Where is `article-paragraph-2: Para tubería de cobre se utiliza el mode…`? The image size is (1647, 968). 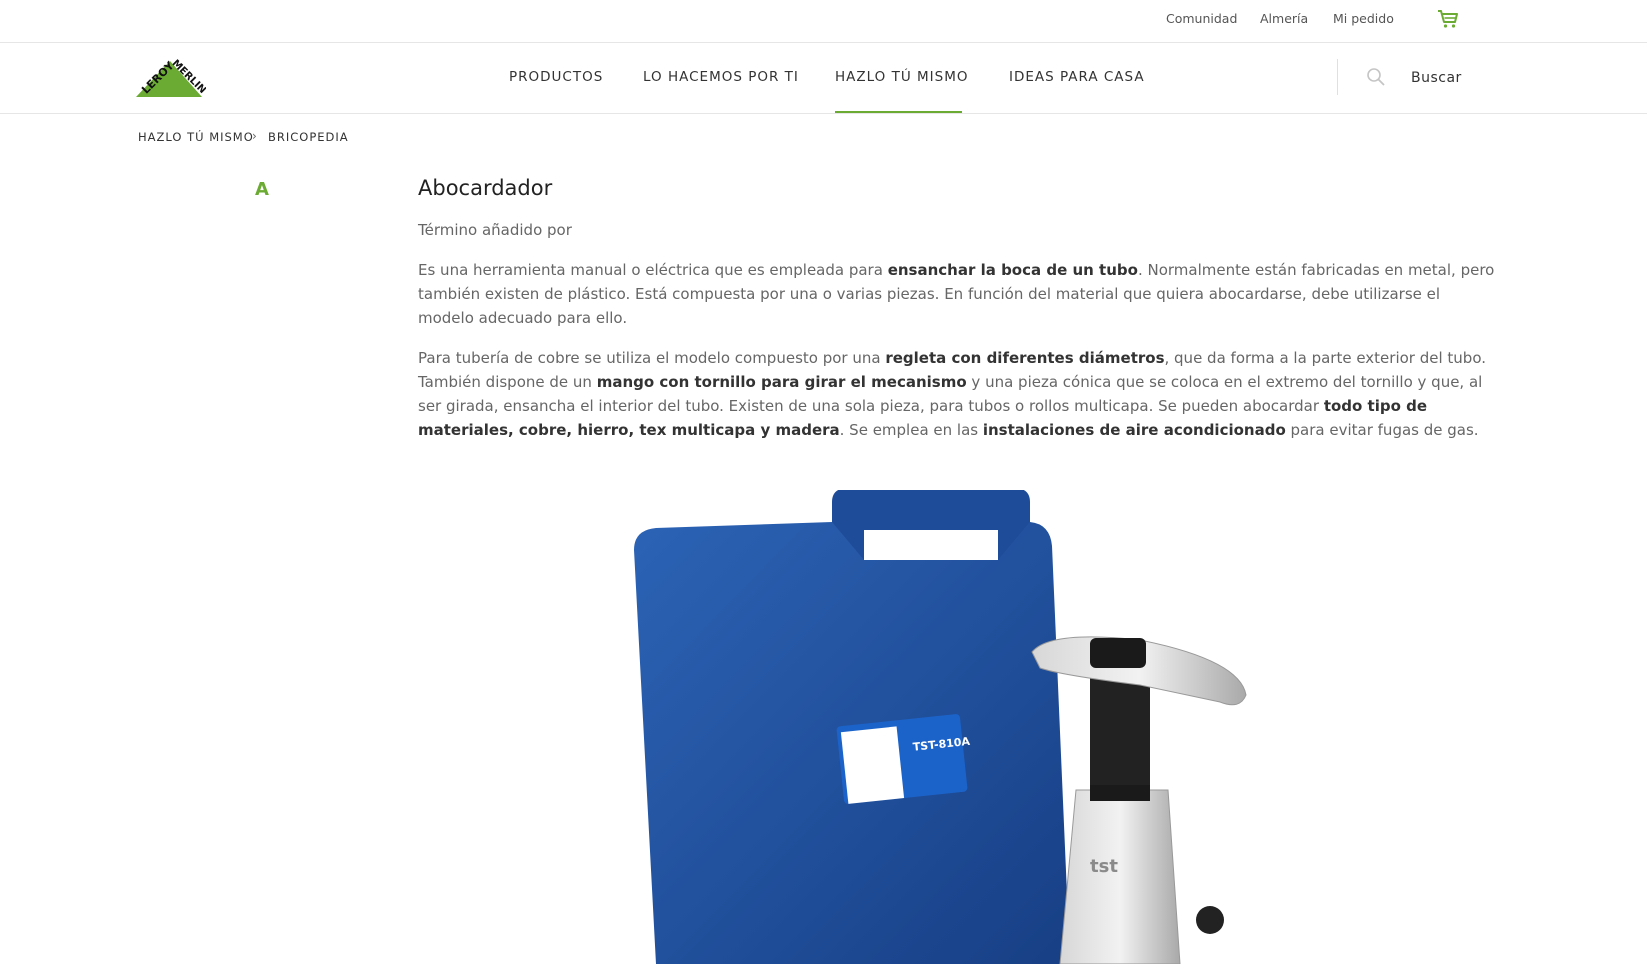
article-paragraph-2: Para tubería de cobre se utiliza el mode… is located at coordinates (952, 394).